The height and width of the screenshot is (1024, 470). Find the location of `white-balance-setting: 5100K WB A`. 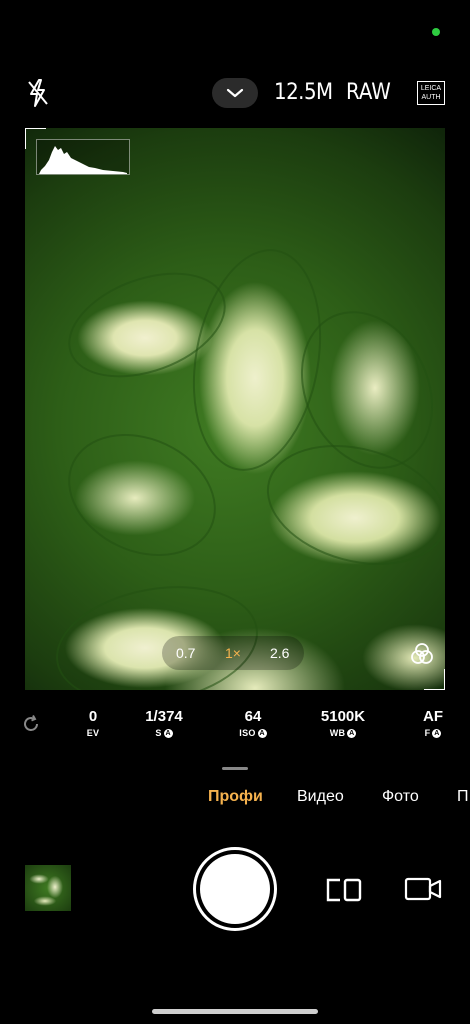

white-balance-setting: 5100K WB A is located at coordinates (343, 723).